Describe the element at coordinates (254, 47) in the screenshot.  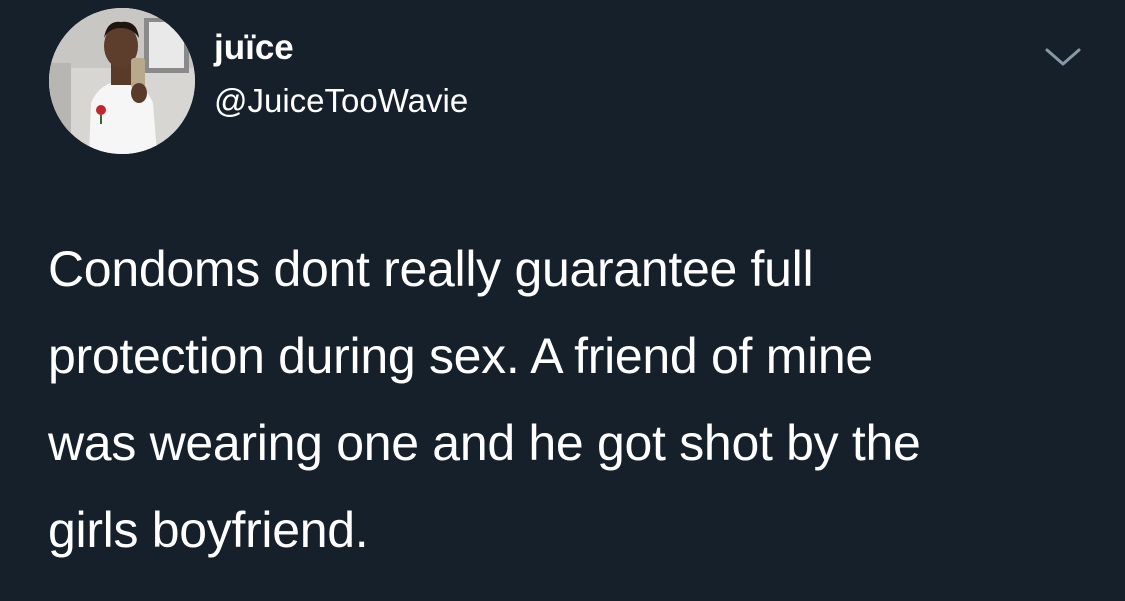
I see `display-name: juïce` at that location.